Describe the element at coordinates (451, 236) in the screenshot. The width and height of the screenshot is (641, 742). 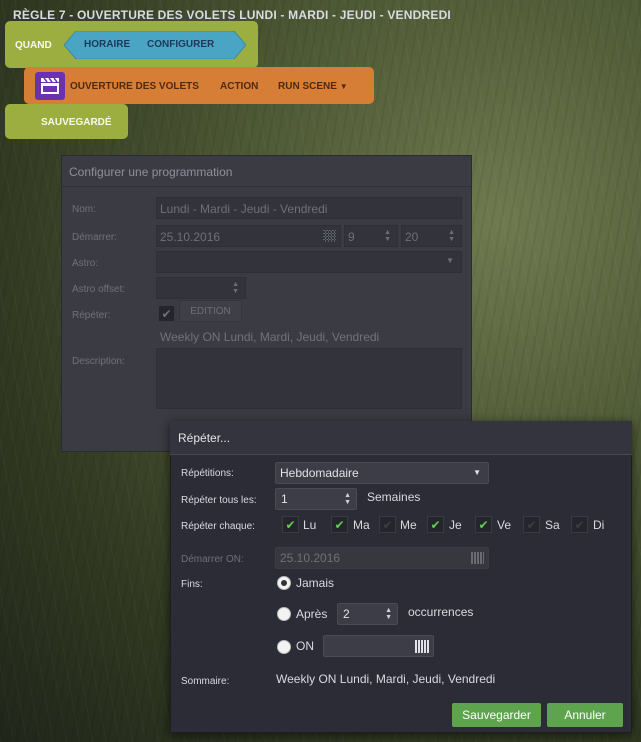
I see `minute-spinner-icon: ▲ ▼` at that location.